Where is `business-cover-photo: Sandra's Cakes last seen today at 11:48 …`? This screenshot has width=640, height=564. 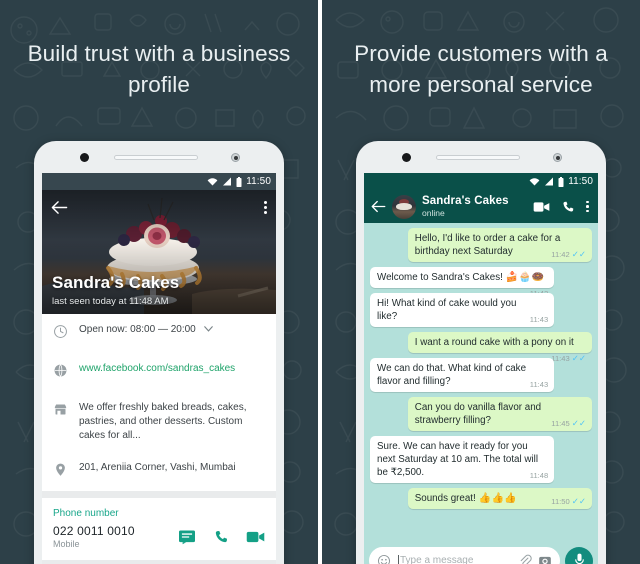
business-cover-photo: Sandra's Cakes last seen today at 11:48 … is located at coordinates (159, 252).